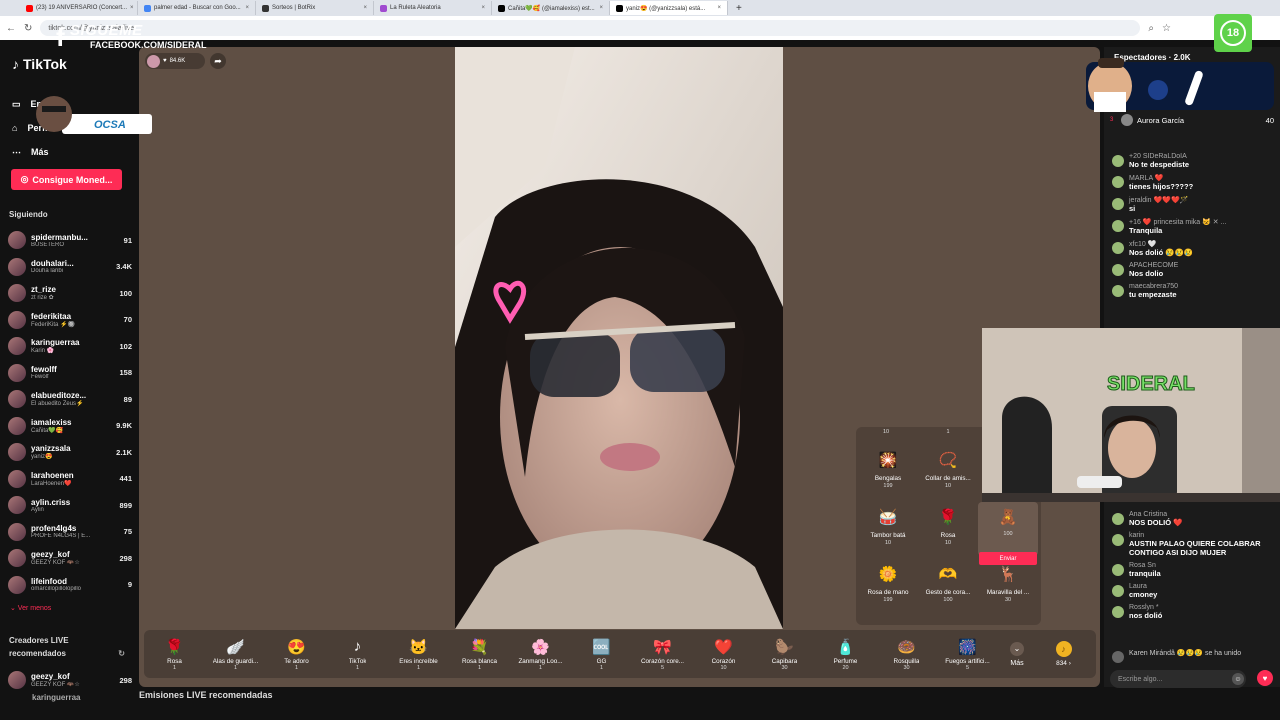 The image size is (1280, 720). What do you see at coordinates (1008, 529) in the screenshot?
I see `gift-panel-item: 🧸 100` at bounding box center [1008, 529].